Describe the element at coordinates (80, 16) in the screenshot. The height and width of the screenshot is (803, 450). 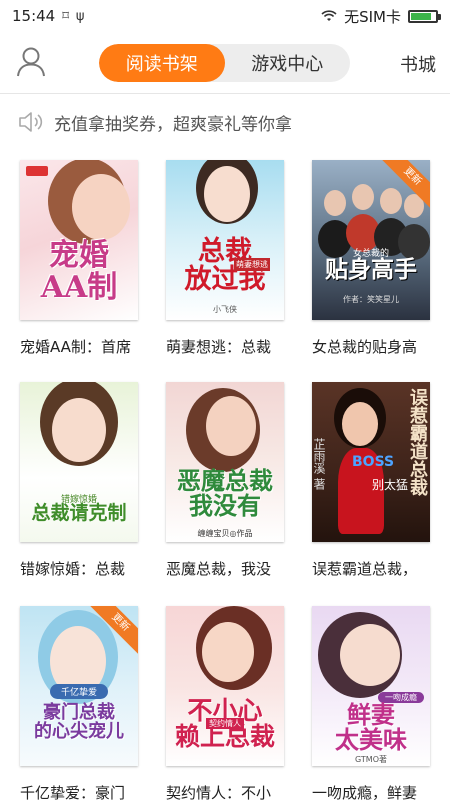
I see `usb-icon: ψ` at that location.